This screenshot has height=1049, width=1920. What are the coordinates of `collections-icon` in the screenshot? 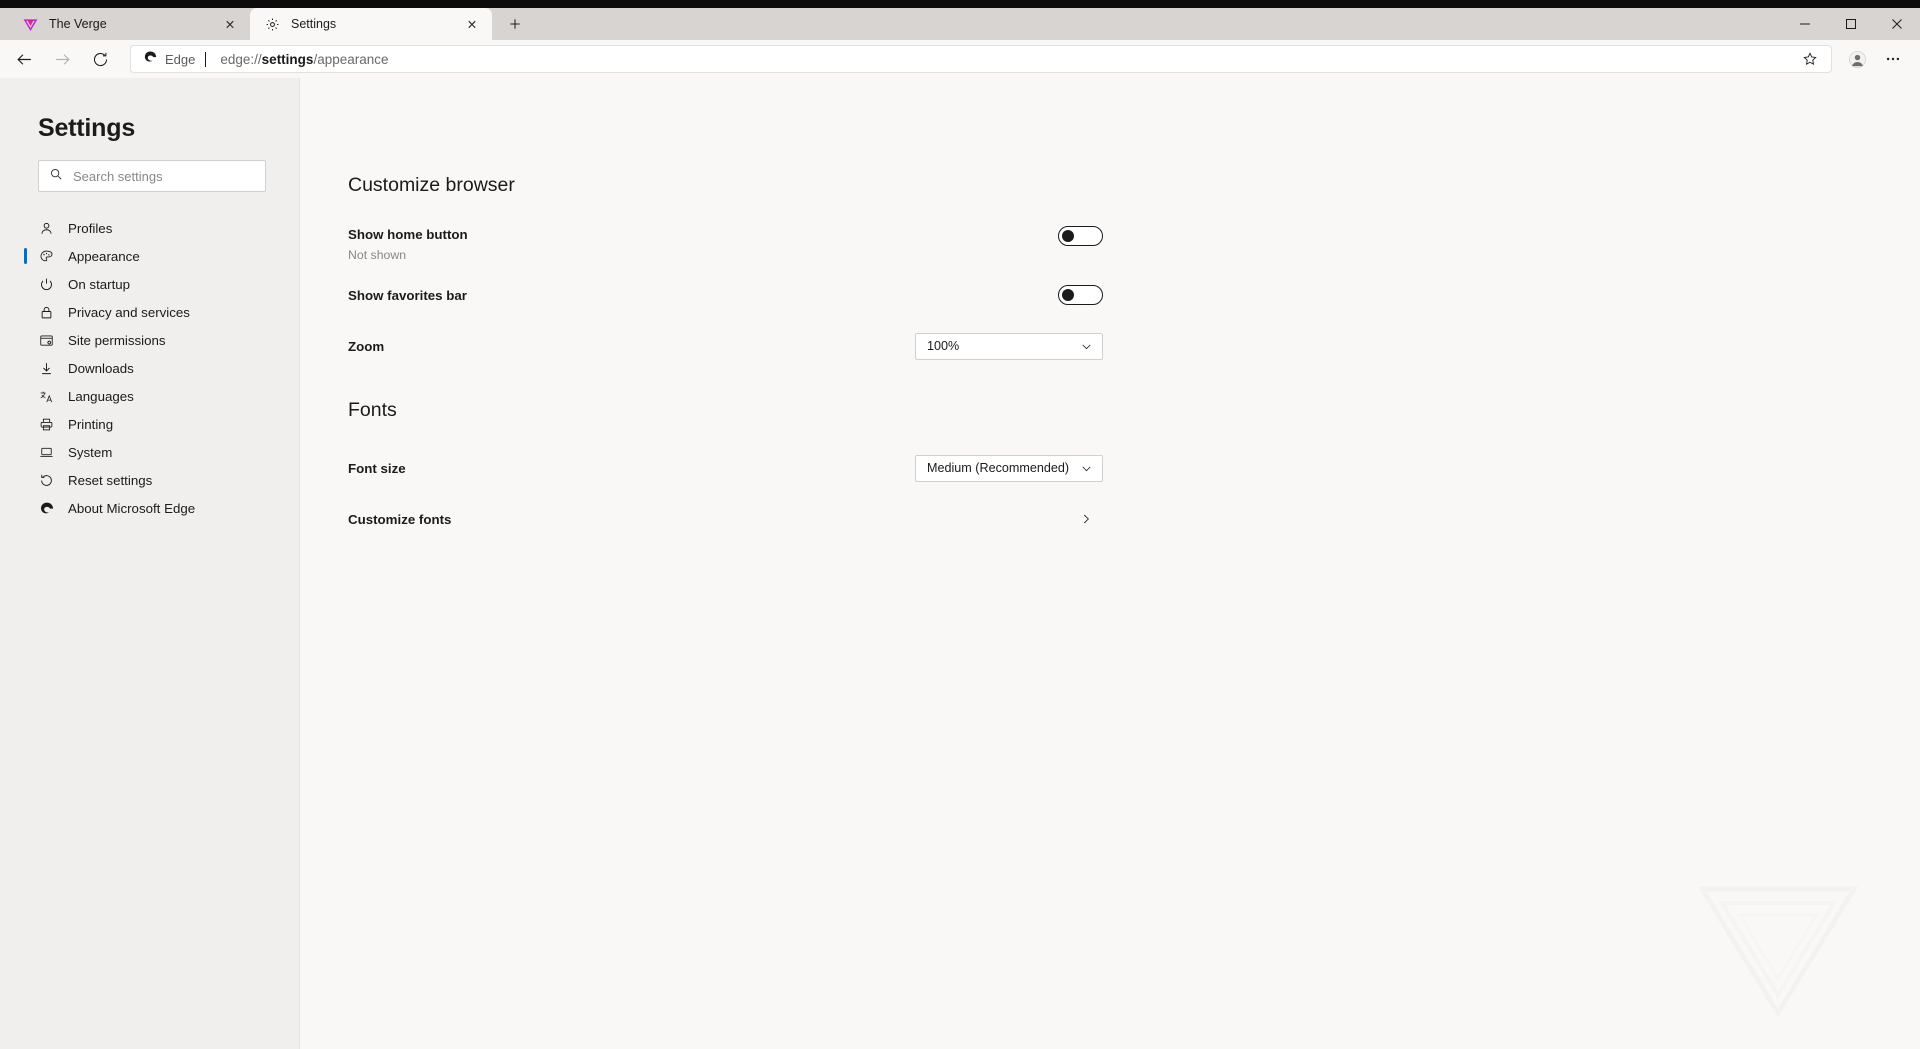 It's located at (1857, 59).